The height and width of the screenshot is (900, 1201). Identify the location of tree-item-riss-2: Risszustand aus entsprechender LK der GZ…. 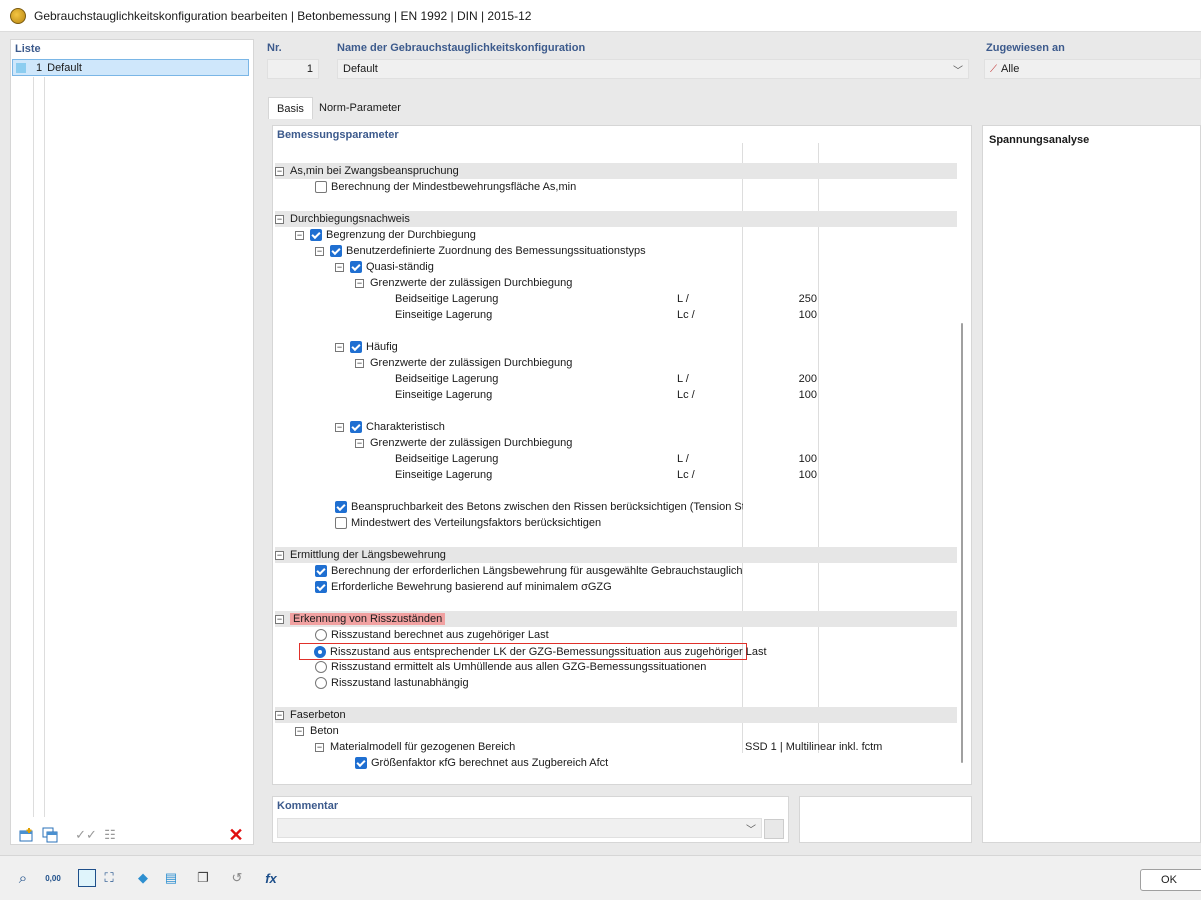
(533, 651).